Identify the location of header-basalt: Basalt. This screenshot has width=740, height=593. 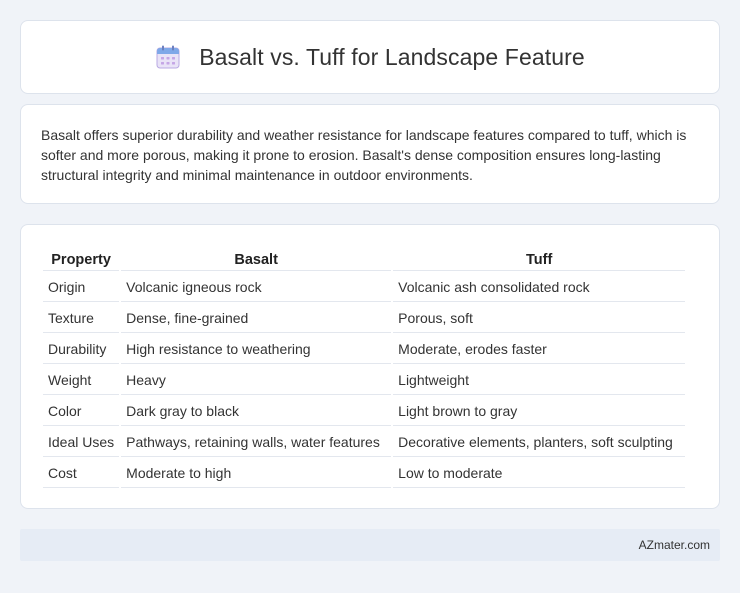
(256, 260).